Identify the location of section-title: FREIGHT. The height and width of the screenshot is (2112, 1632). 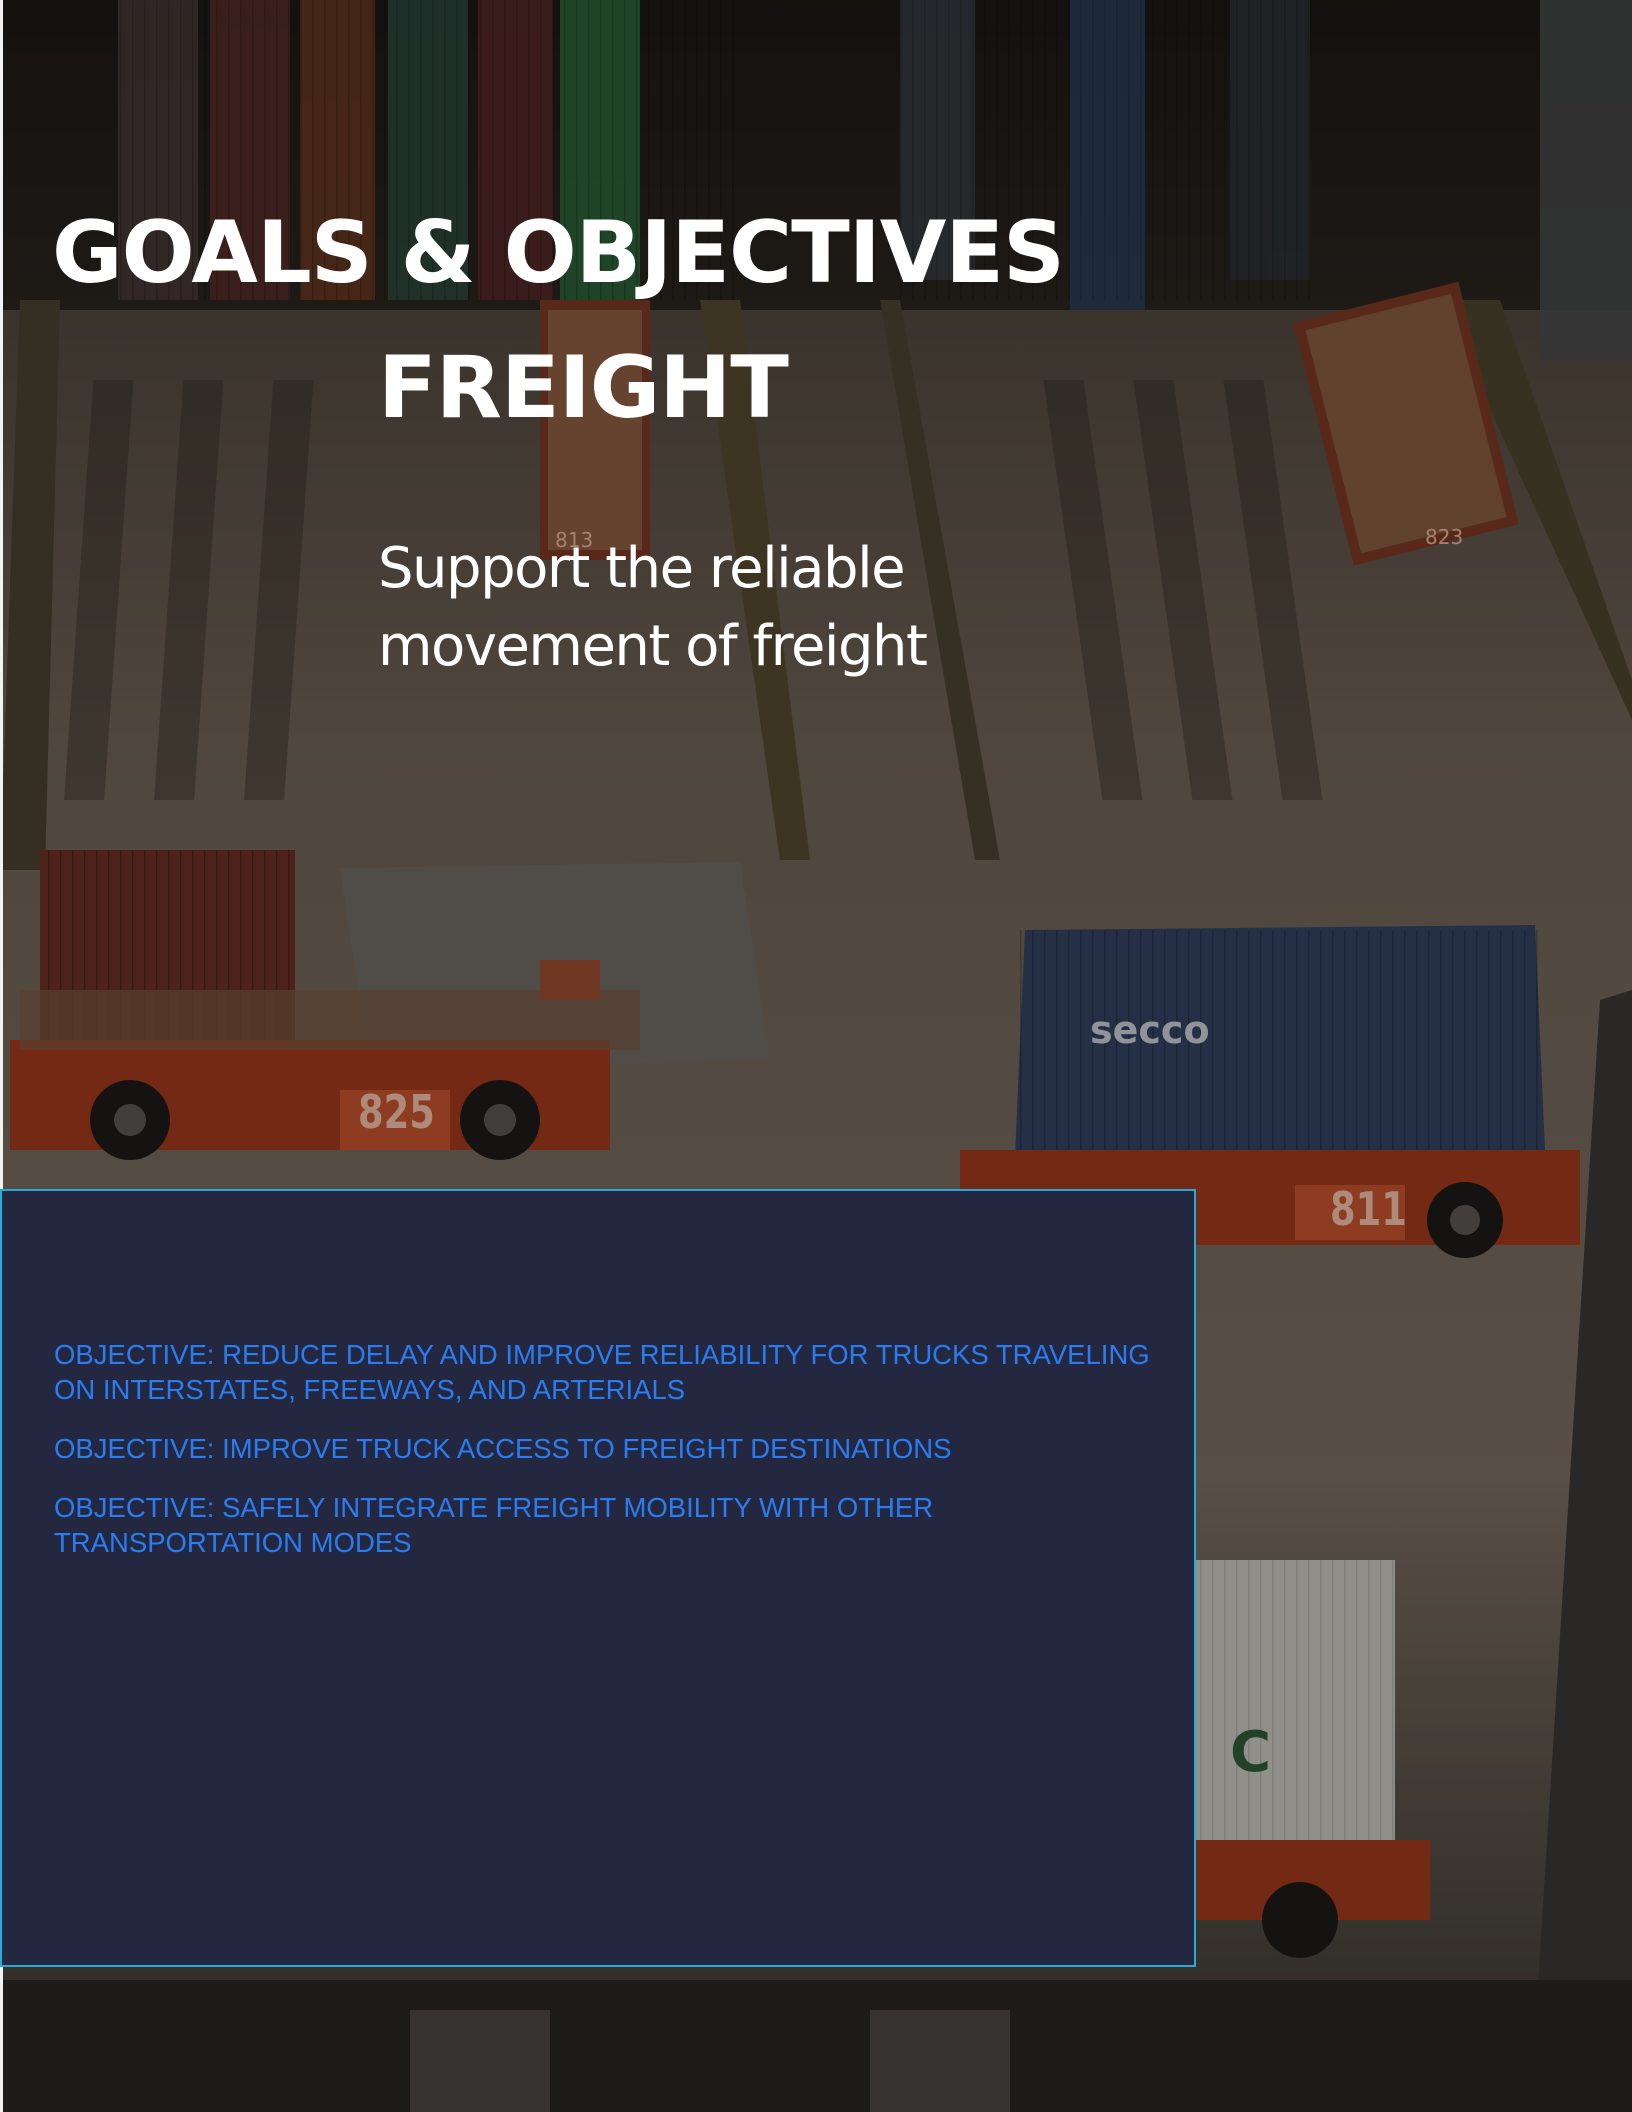
(583, 388).